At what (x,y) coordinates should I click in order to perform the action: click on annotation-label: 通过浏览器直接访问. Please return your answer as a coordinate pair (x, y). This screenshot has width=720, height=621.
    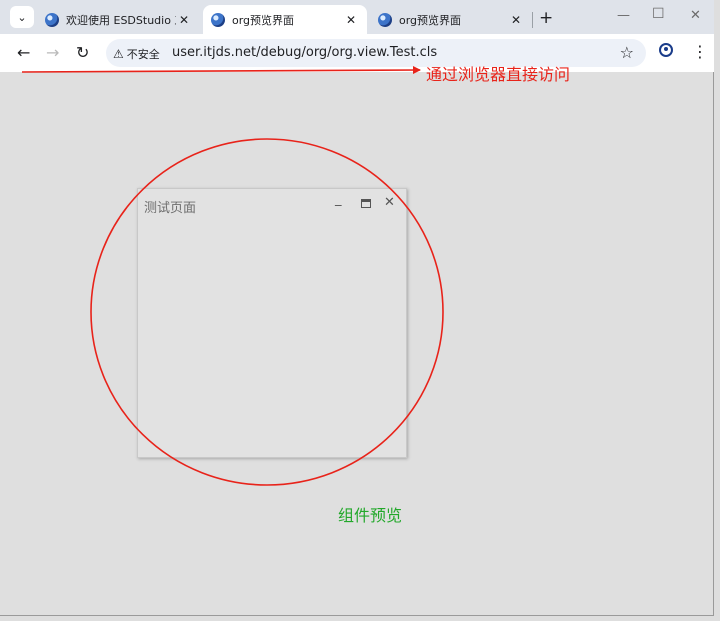
    Looking at the image, I should click on (498, 74).